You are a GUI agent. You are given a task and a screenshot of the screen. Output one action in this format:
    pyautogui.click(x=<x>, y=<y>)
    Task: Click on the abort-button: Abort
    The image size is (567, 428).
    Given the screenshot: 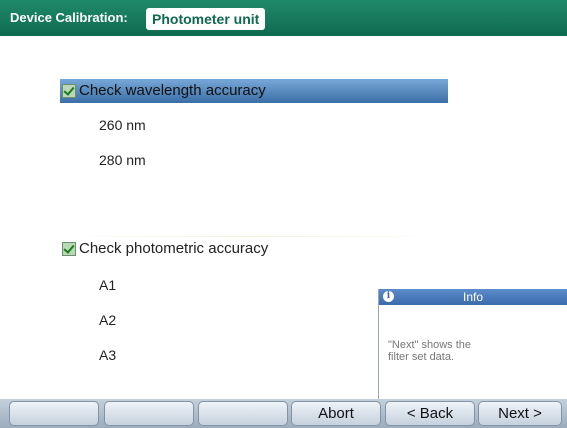 What is the action you would take?
    pyautogui.click(x=336, y=413)
    